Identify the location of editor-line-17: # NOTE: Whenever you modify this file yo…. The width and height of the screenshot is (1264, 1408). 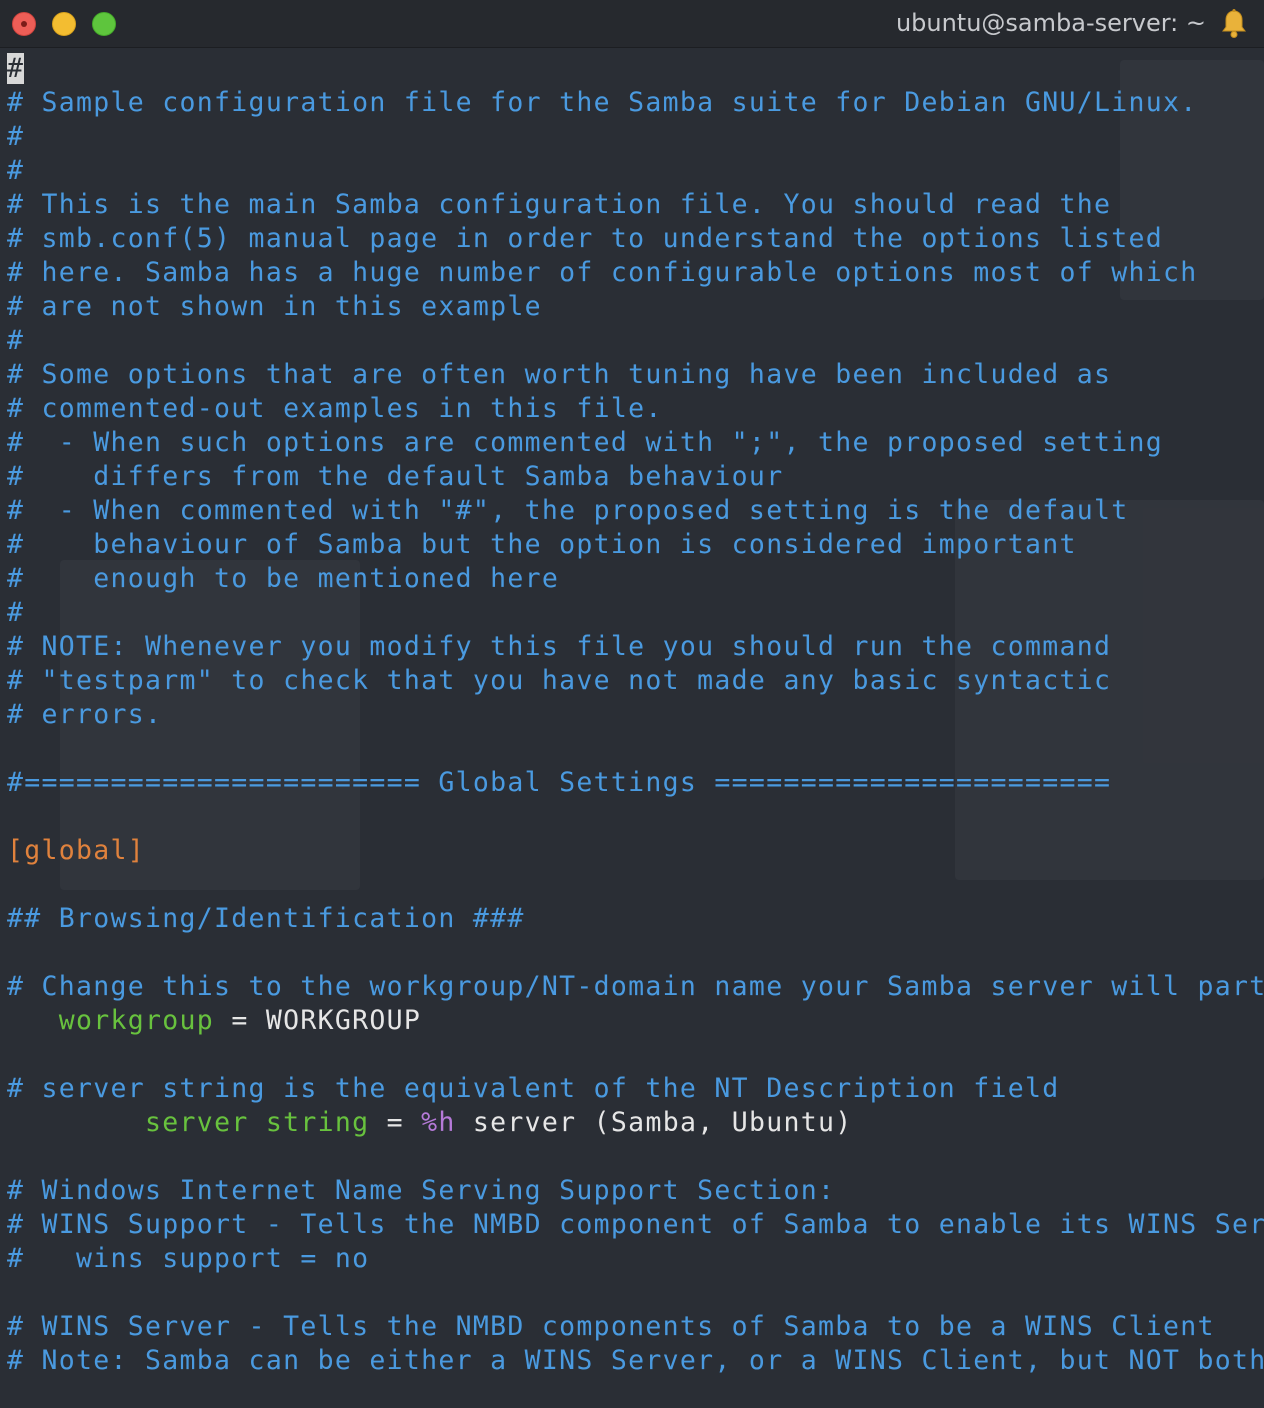
(559, 647).